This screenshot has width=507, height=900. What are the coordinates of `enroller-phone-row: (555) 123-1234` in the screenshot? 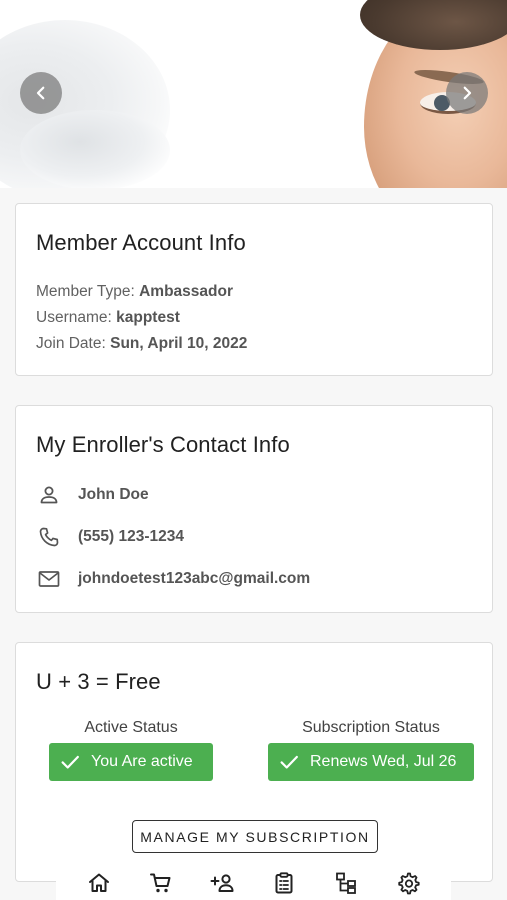 It's located at (110, 537).